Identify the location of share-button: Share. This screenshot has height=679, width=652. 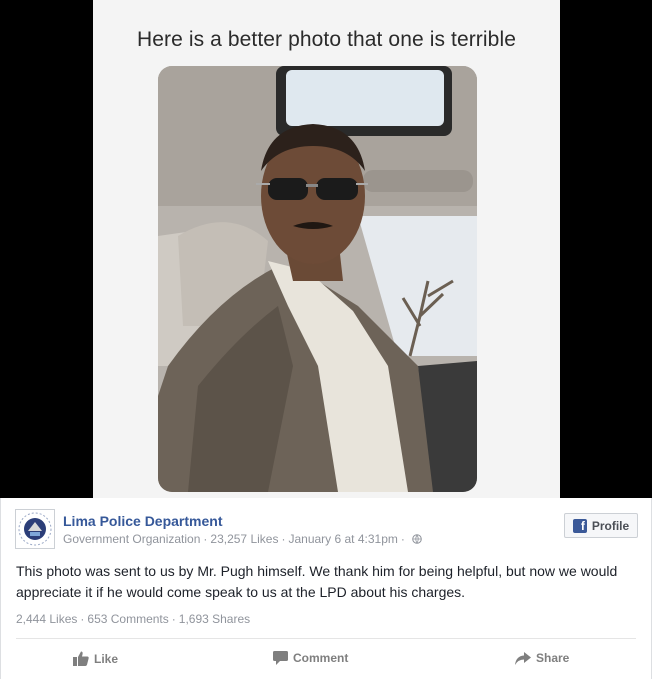
(542, 658).